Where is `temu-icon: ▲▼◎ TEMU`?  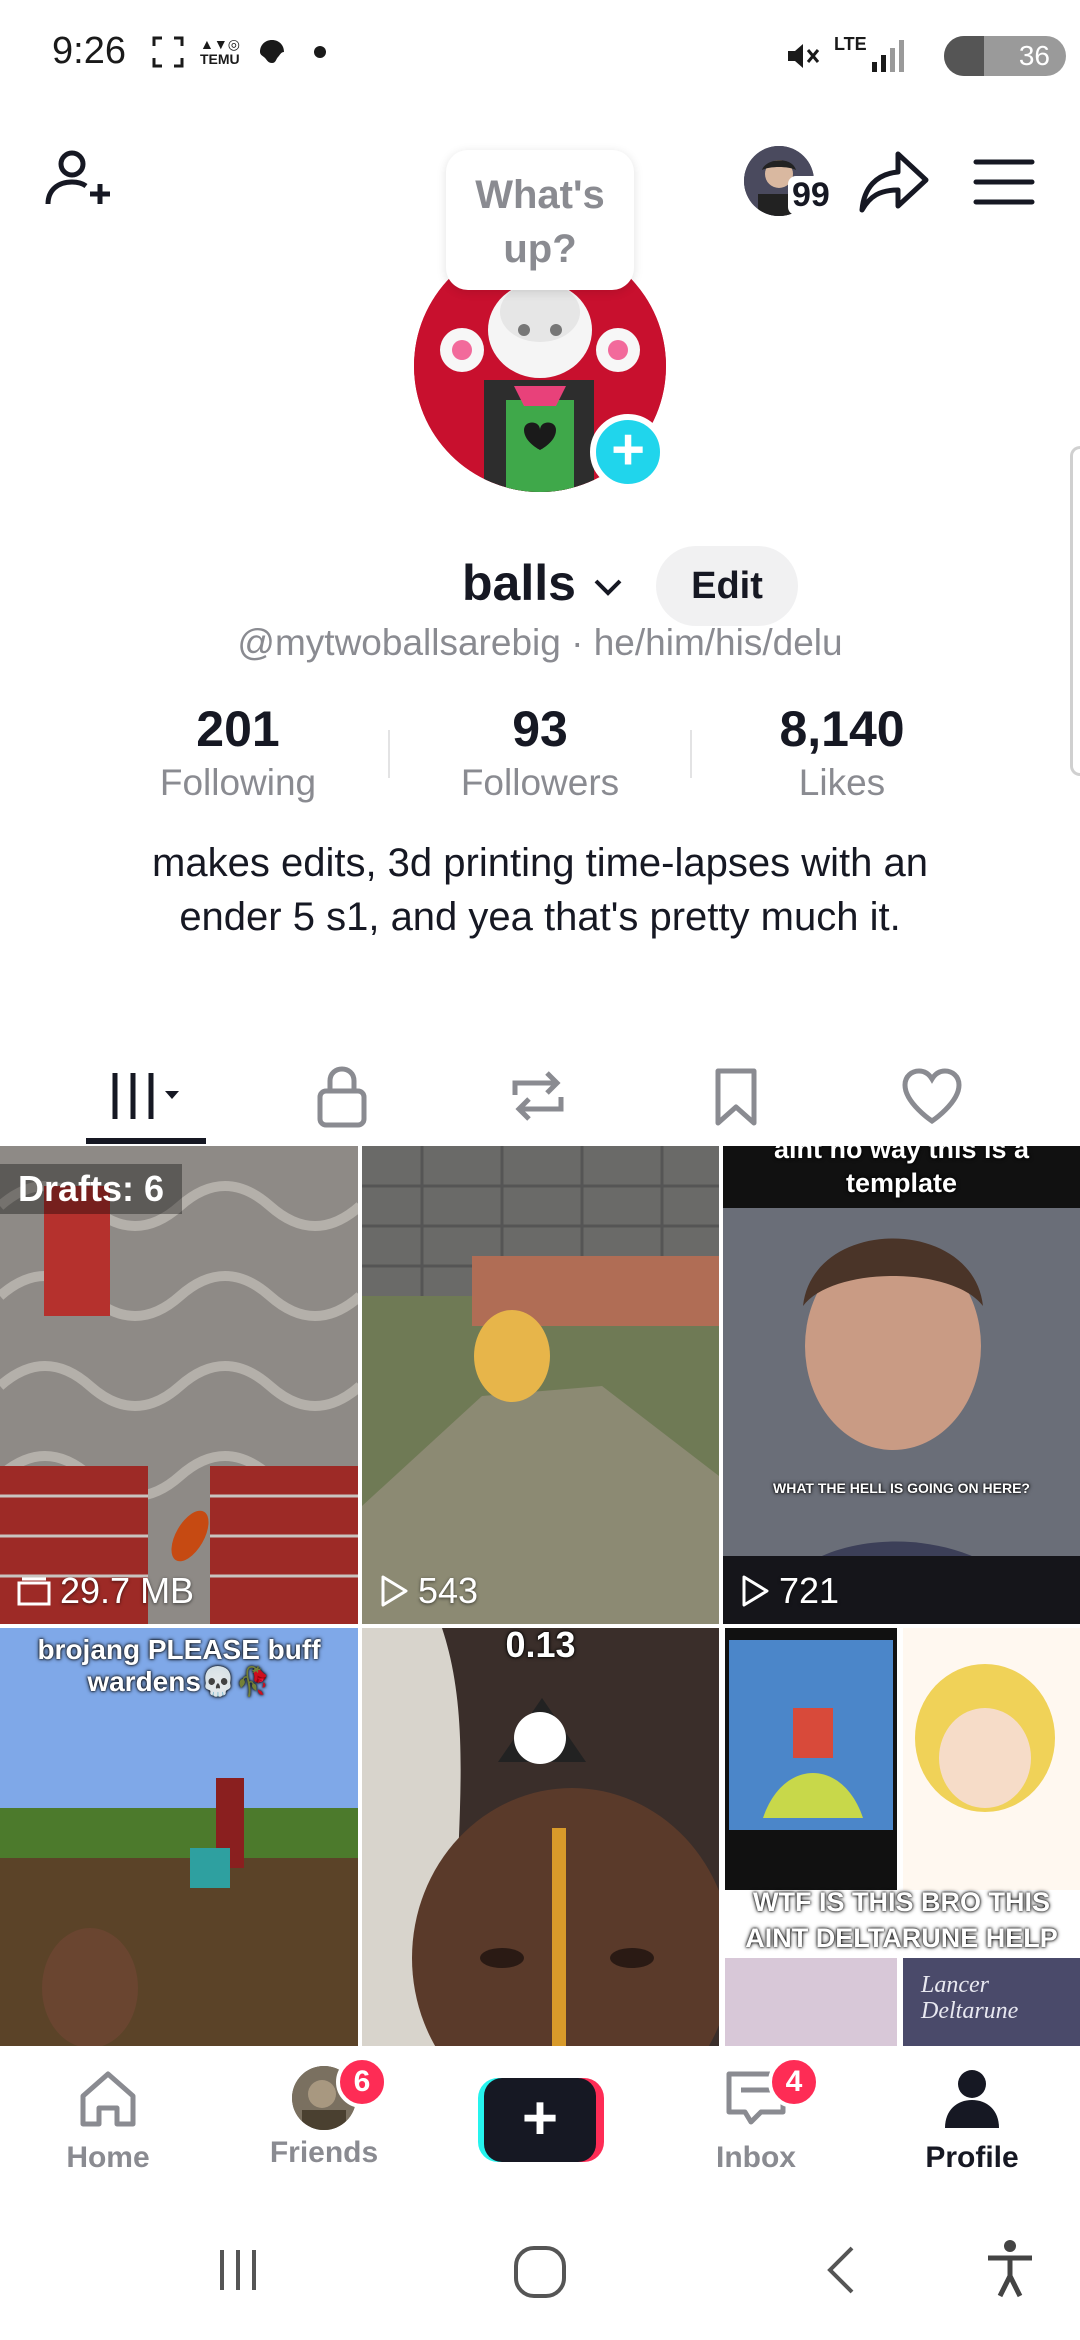
temu-icon: ▲▼◎ TEMU is located at coordinates (220, 51).